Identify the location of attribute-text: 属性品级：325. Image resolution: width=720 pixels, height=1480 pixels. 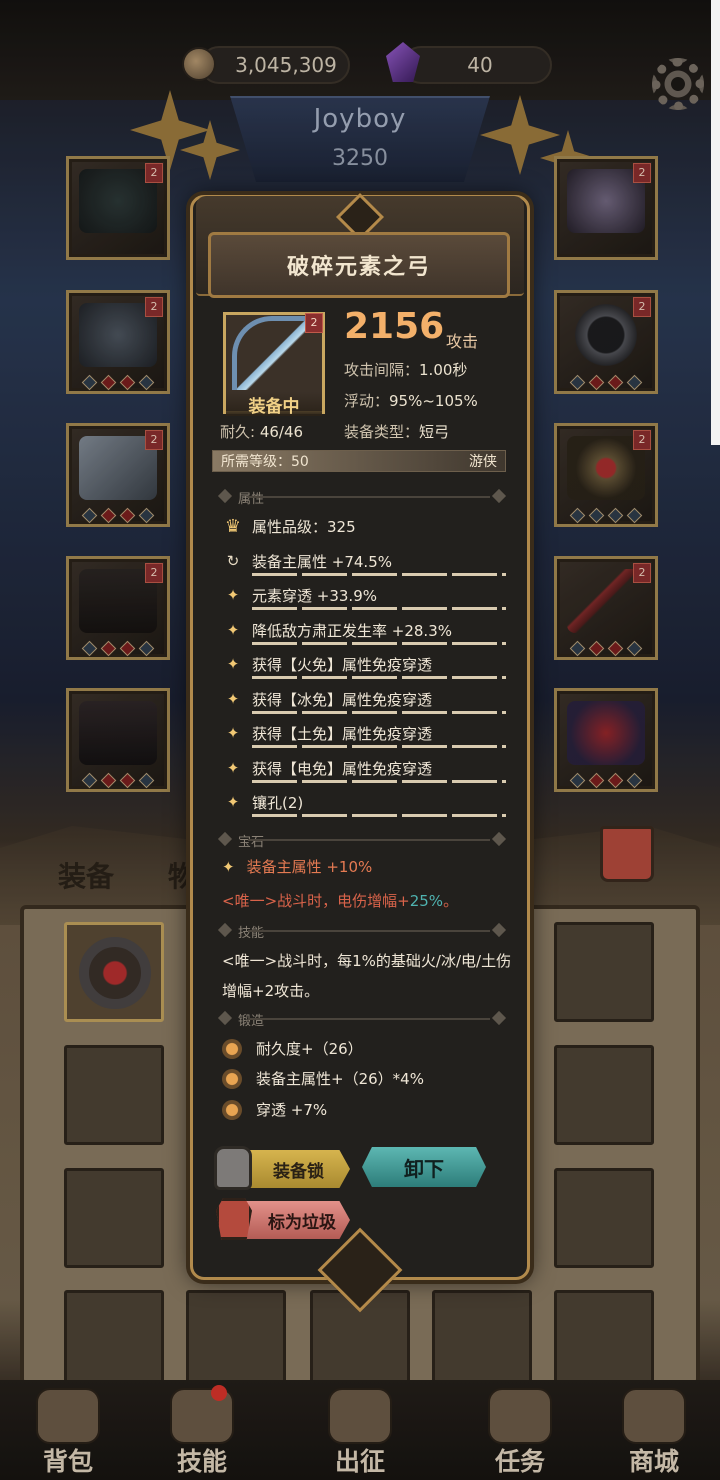
(304, 526).